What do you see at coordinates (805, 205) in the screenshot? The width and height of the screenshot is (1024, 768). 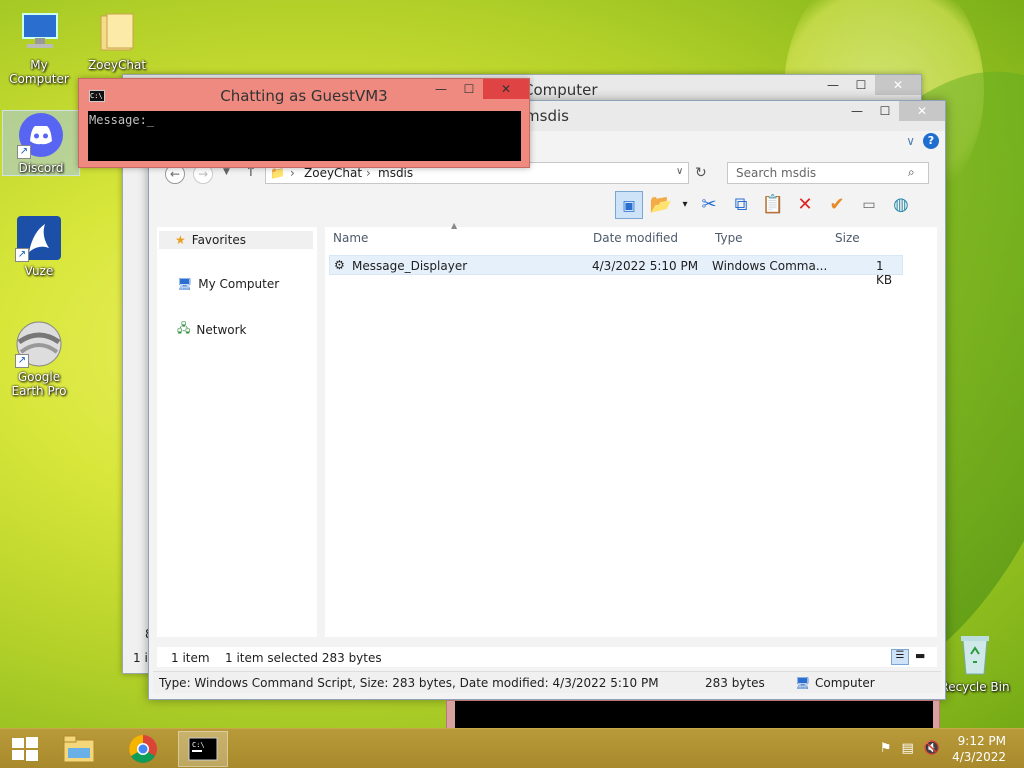 I see `delete-icon: ✕` at bounding box center [805, 205].